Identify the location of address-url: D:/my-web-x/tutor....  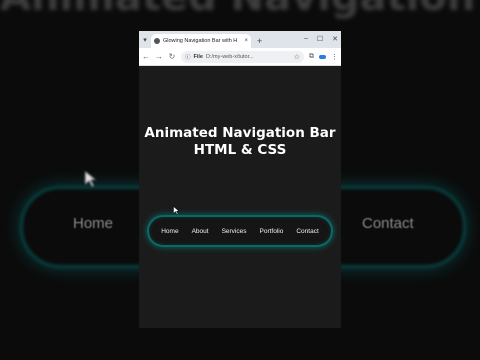
(230, 56).